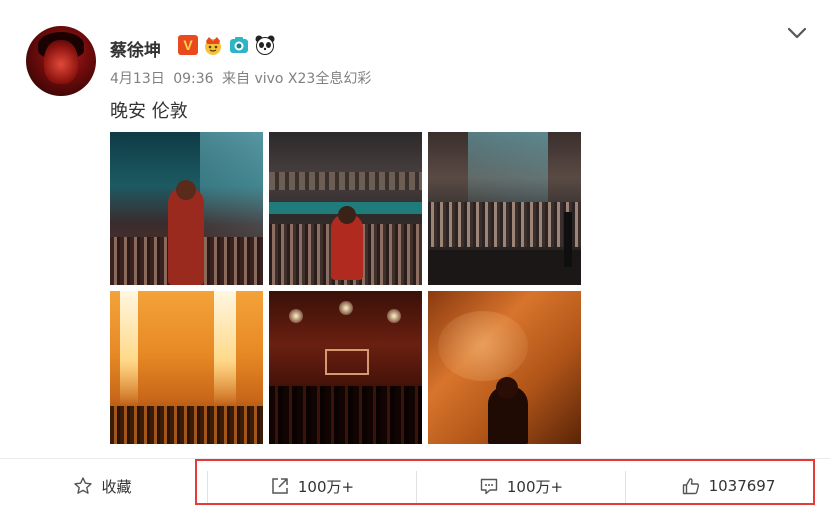  What do you see at coordinates (116, 486) in the screenshot?
I see `favorite-label: 收藏` at bounding box center [116, 486].